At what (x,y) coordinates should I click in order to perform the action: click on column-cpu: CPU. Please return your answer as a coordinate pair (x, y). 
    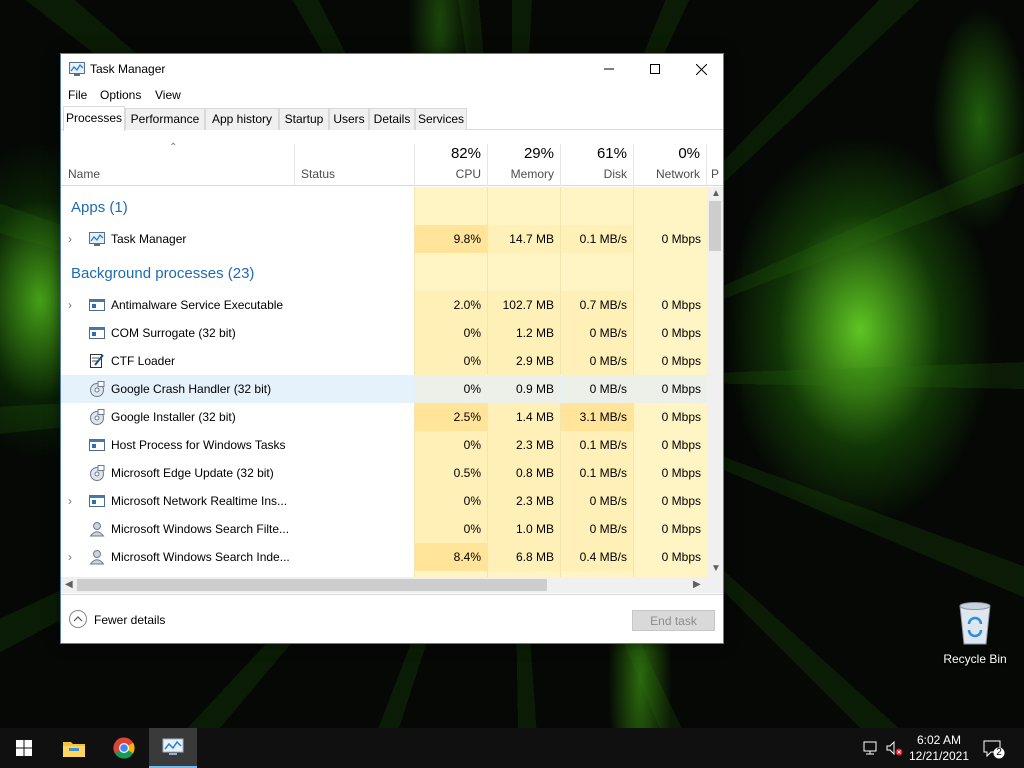
    Looking at the image, I should click on (449, 174).